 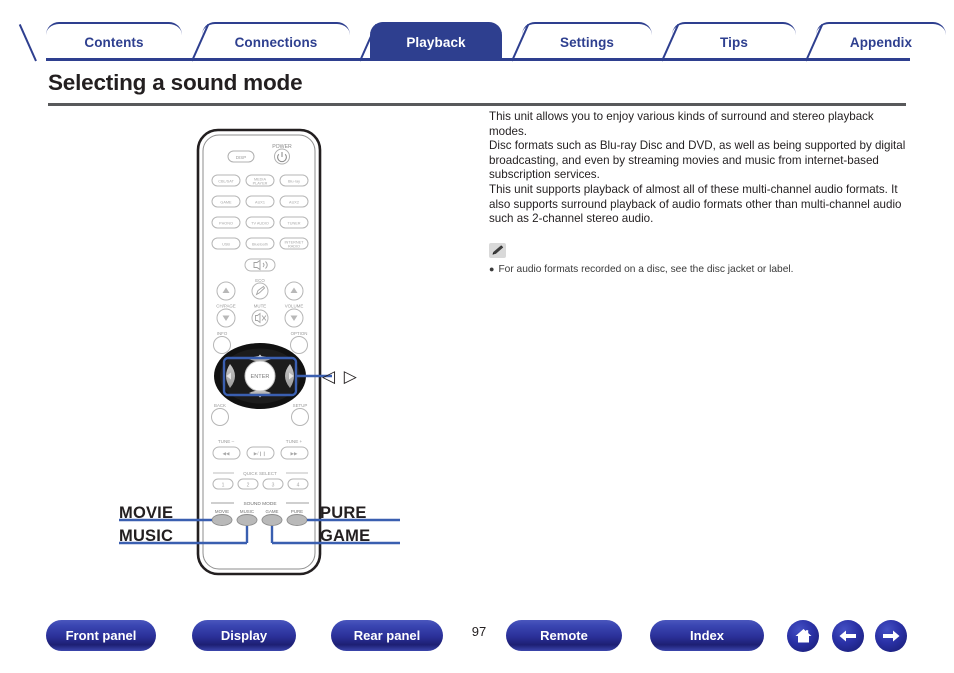 What do you see at coordinates (294, 182) in the screenshot?
I see `svg-text: Blu-ray` at bounding box center [294, 182].